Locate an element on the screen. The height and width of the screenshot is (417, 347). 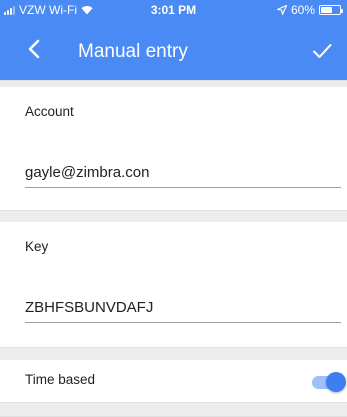
time-based-toggle is located at coordinates (329, 381).